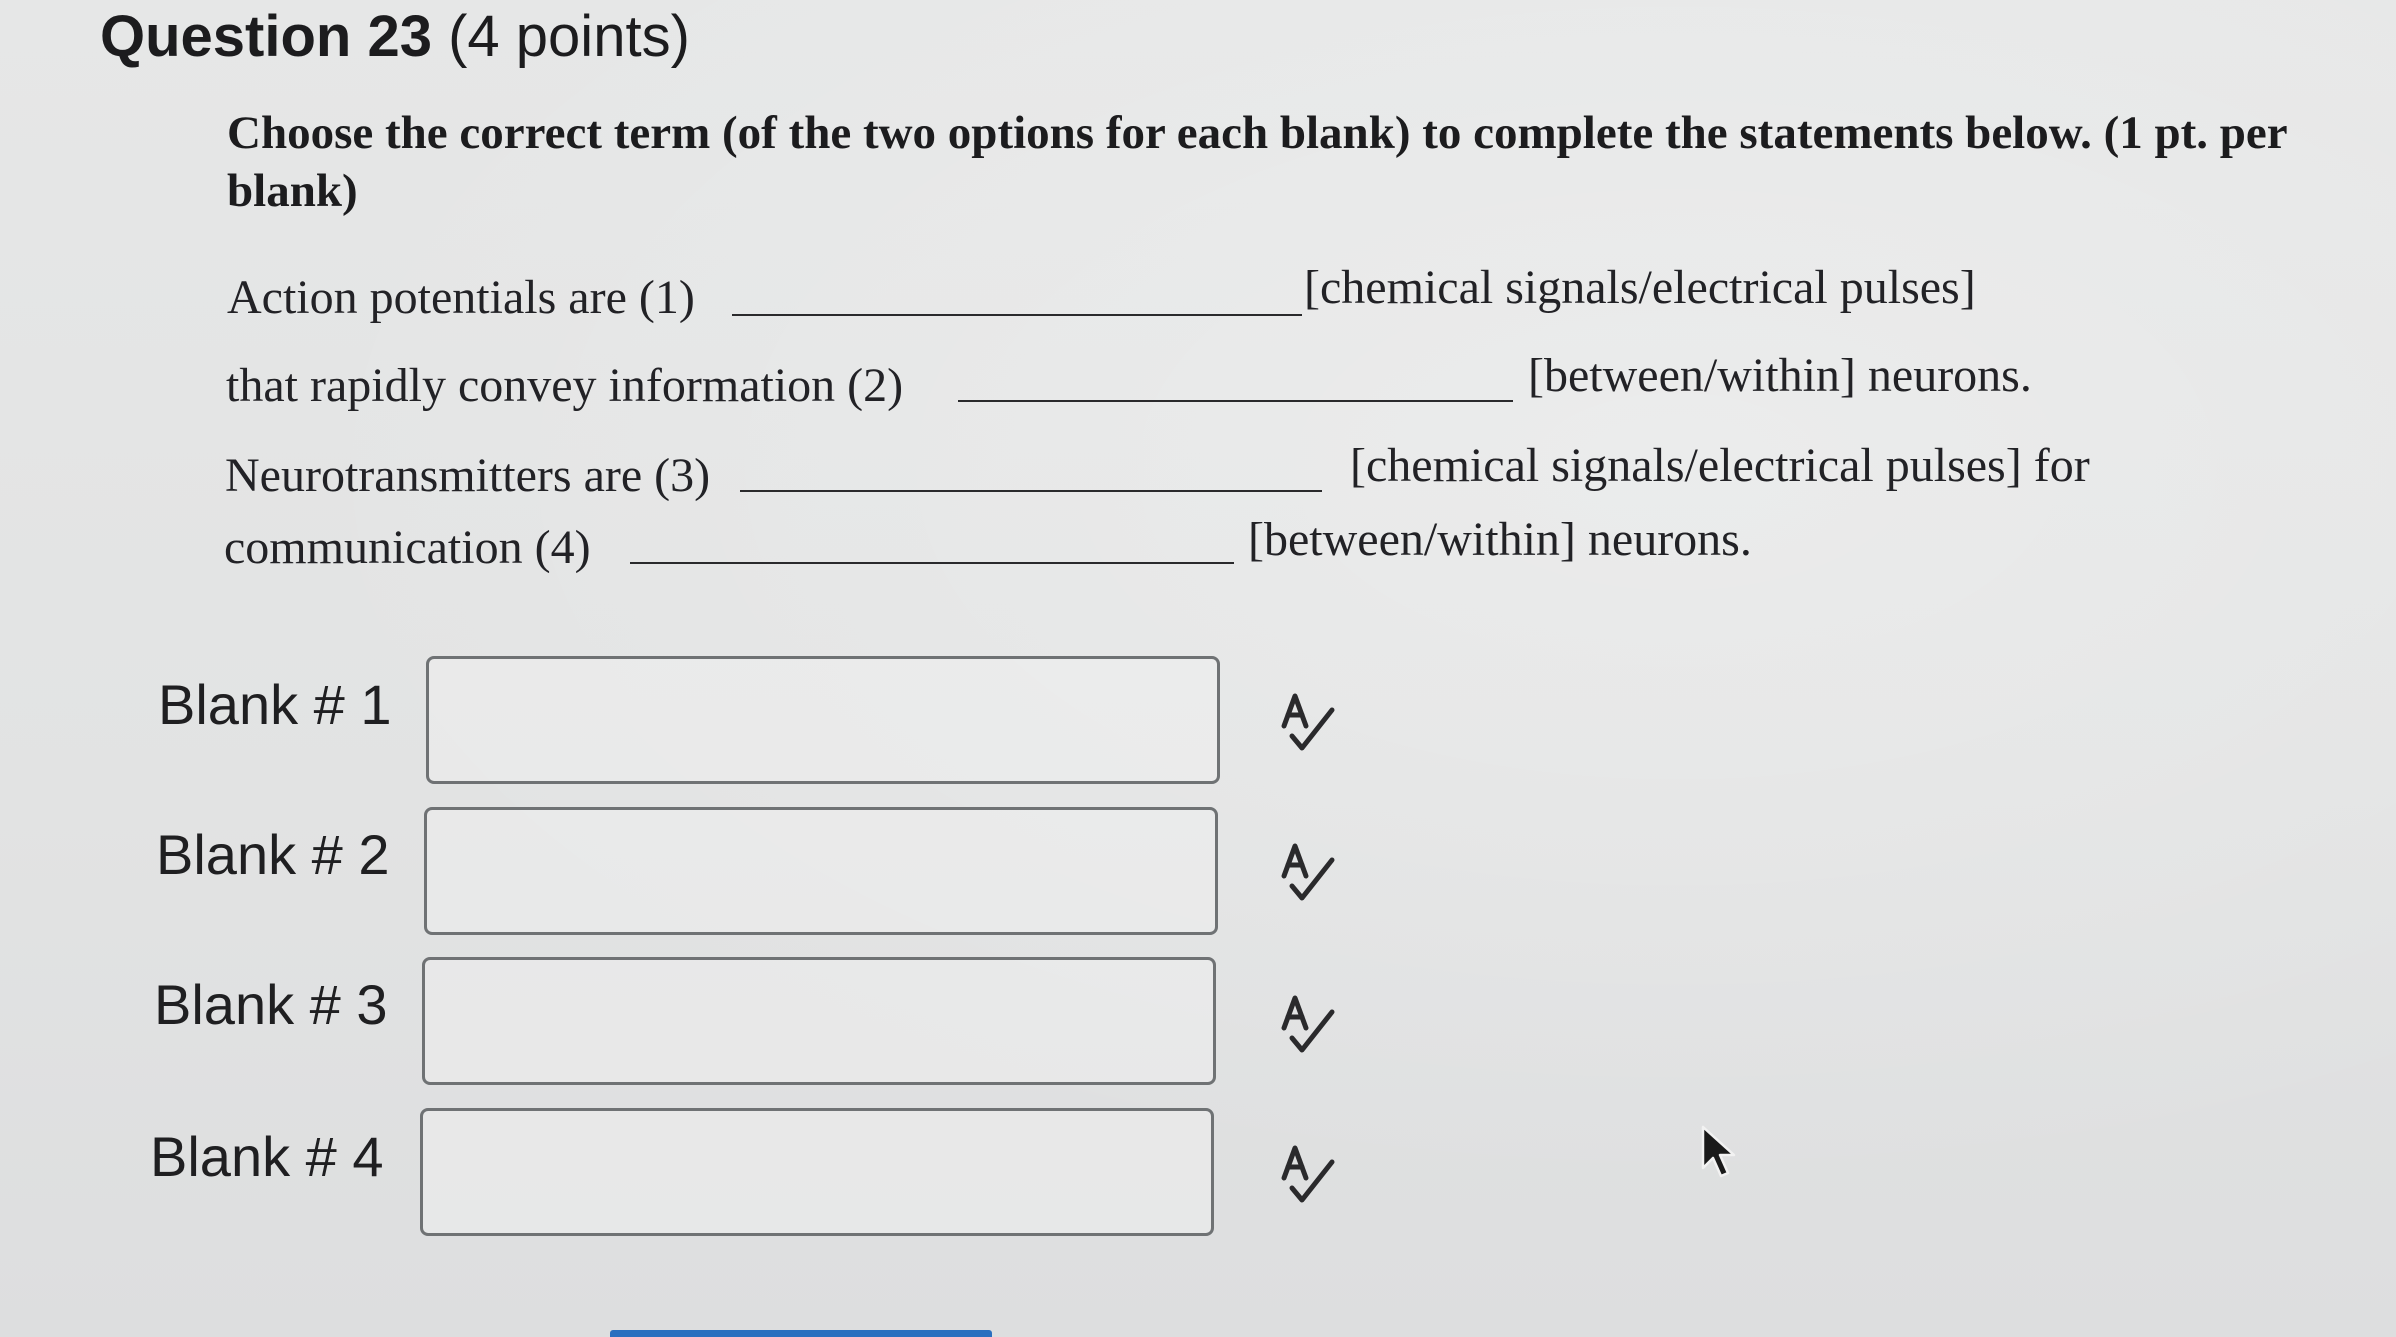 This screenshot has width=2396, height=1337. What do you see at coordinates (273, 854) in the screenshot?
I see `blank-2-label: Blank # 2` at bounding box center [273, 854].